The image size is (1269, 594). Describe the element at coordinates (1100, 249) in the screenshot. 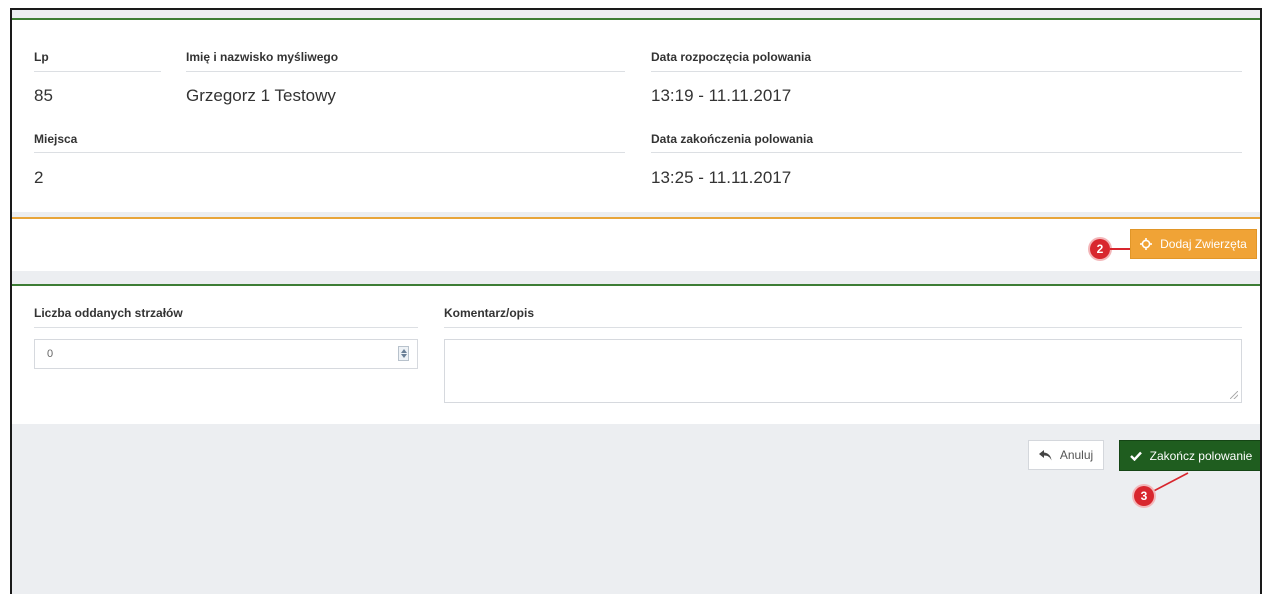

I see `annotation-marker-2: 2` at that location.